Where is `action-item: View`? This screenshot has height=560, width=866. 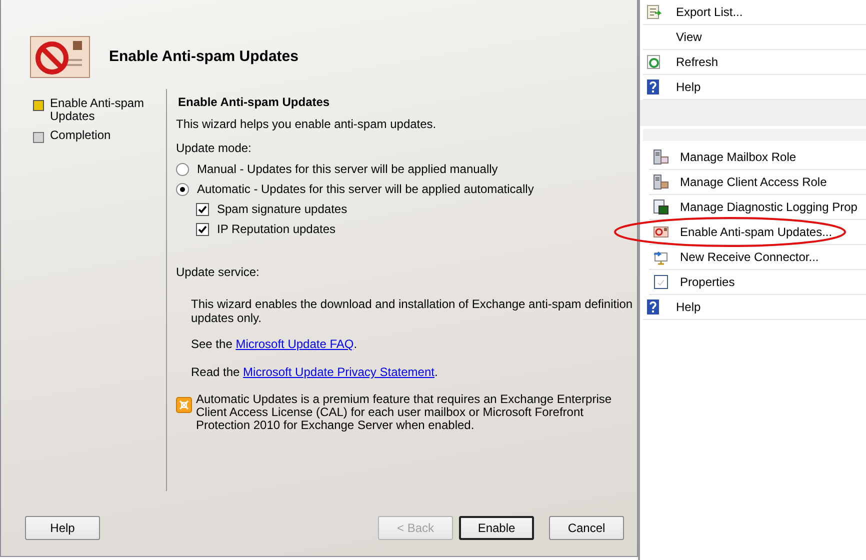 action-item: View is located at coordinates (754, 37).